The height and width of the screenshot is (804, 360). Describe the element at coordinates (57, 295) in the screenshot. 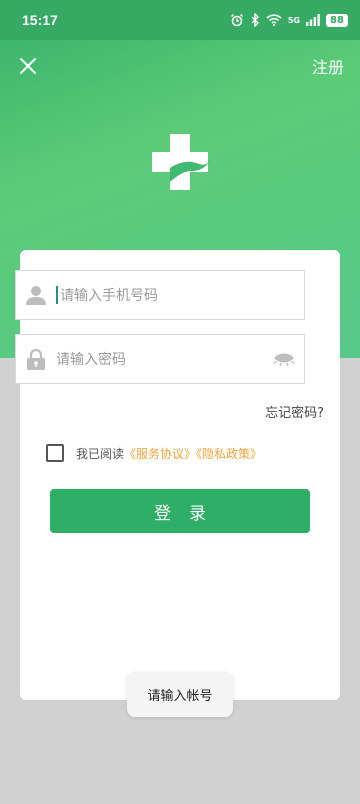

I see `text-cursor` at that location.